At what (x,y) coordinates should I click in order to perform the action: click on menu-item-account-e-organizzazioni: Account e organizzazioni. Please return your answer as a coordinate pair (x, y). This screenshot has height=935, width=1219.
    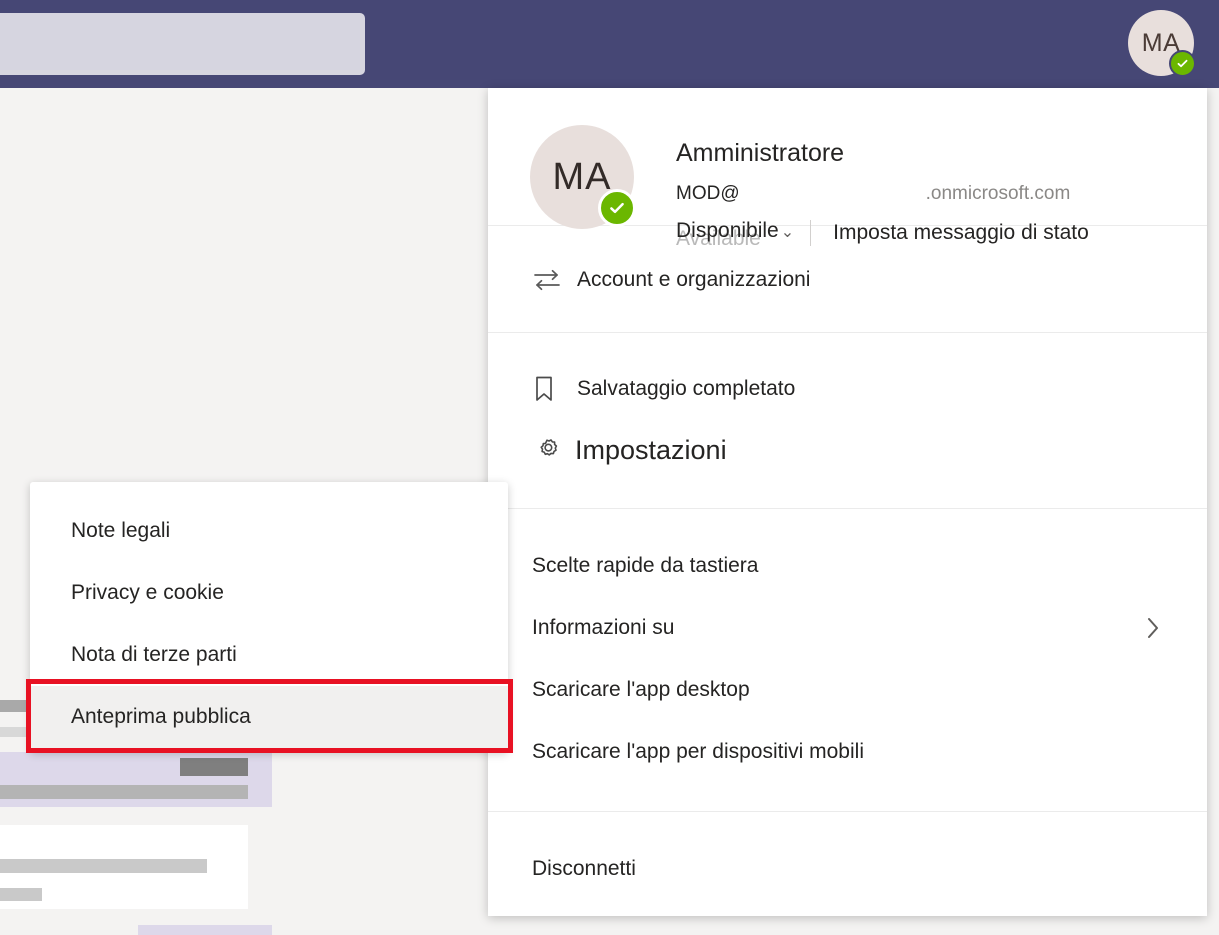
    Looking at the image, I should click on (847, 280).